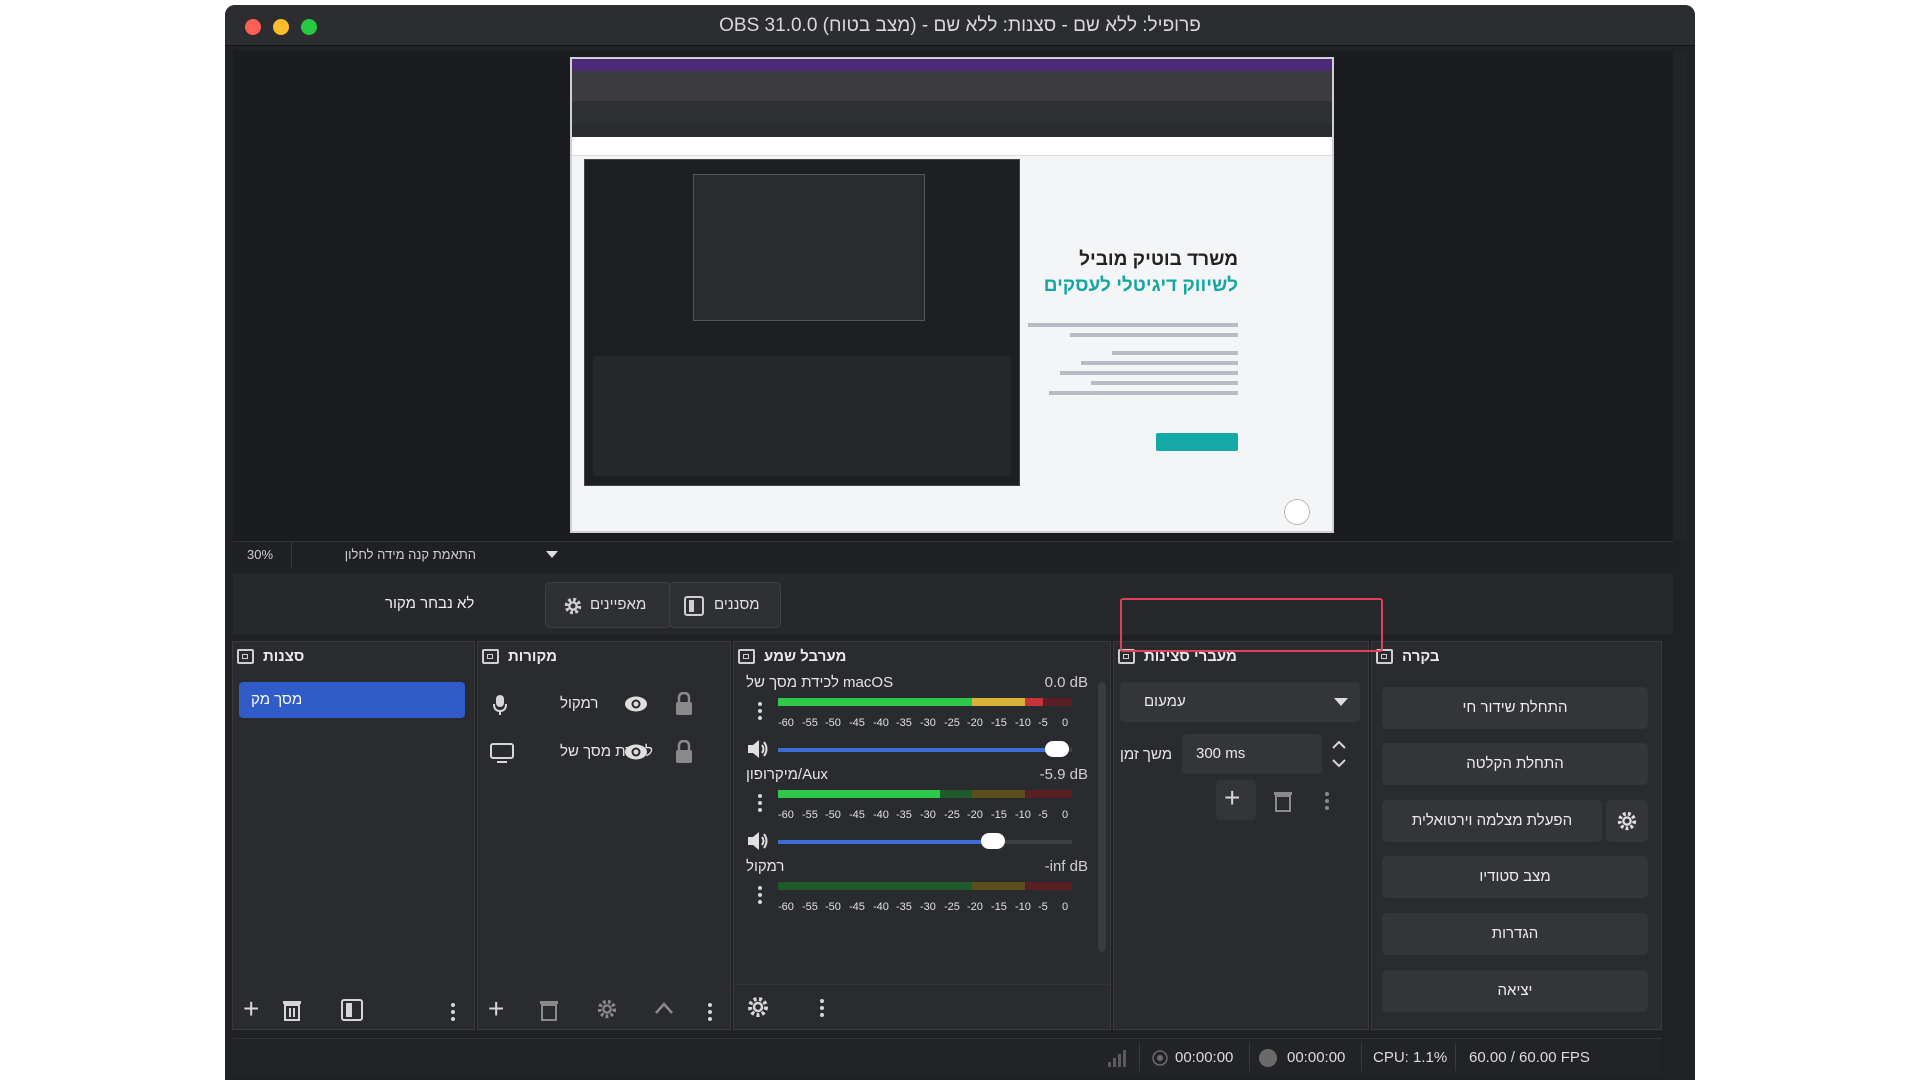  What do you see at coordinates (952, 112) in the screenshot?
I see `preview-address-bar` at bounding box center [952, 112].